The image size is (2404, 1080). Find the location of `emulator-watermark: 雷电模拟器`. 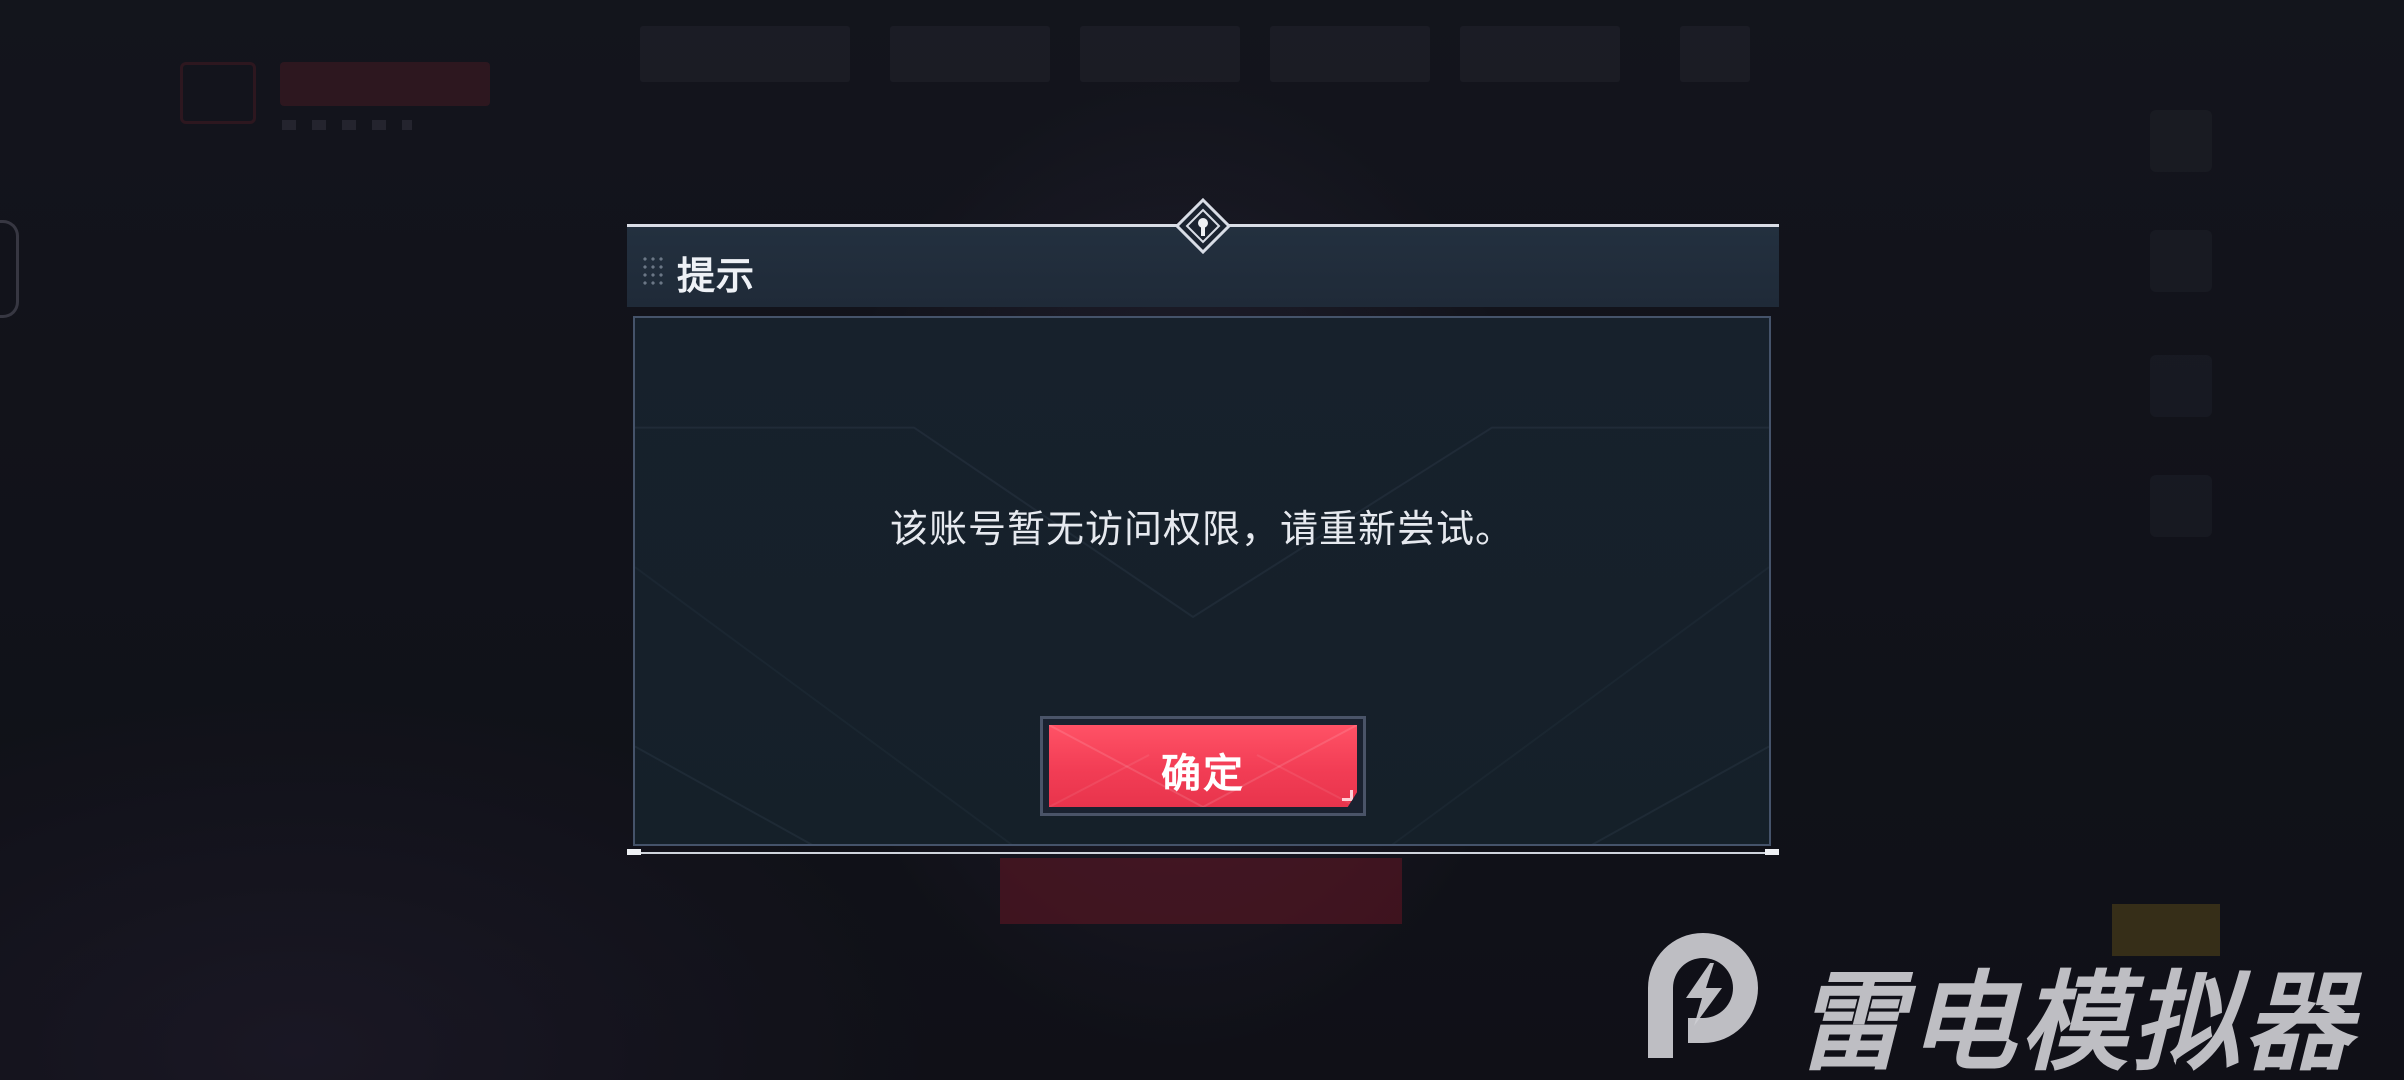

emulator-watermark: 雷电模拟器 is located at coordinates (2008, 999).